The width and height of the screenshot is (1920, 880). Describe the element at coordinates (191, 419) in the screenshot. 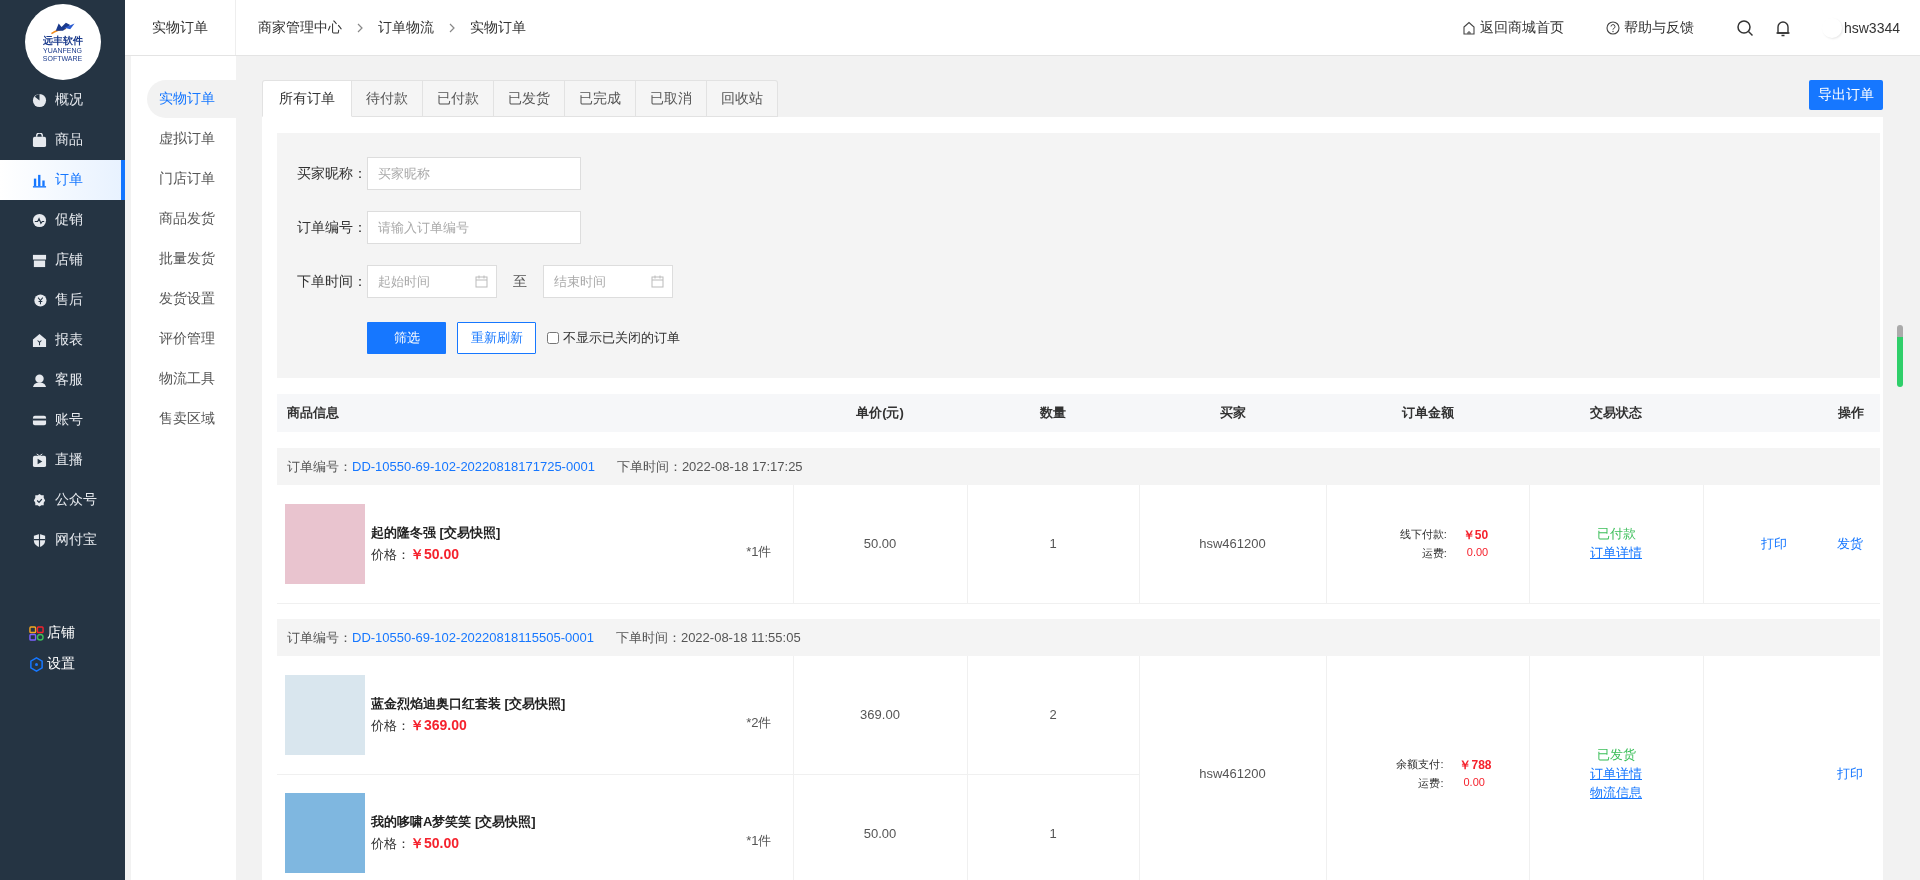

I see `sub-nav-item: 售卖区域` at that location.